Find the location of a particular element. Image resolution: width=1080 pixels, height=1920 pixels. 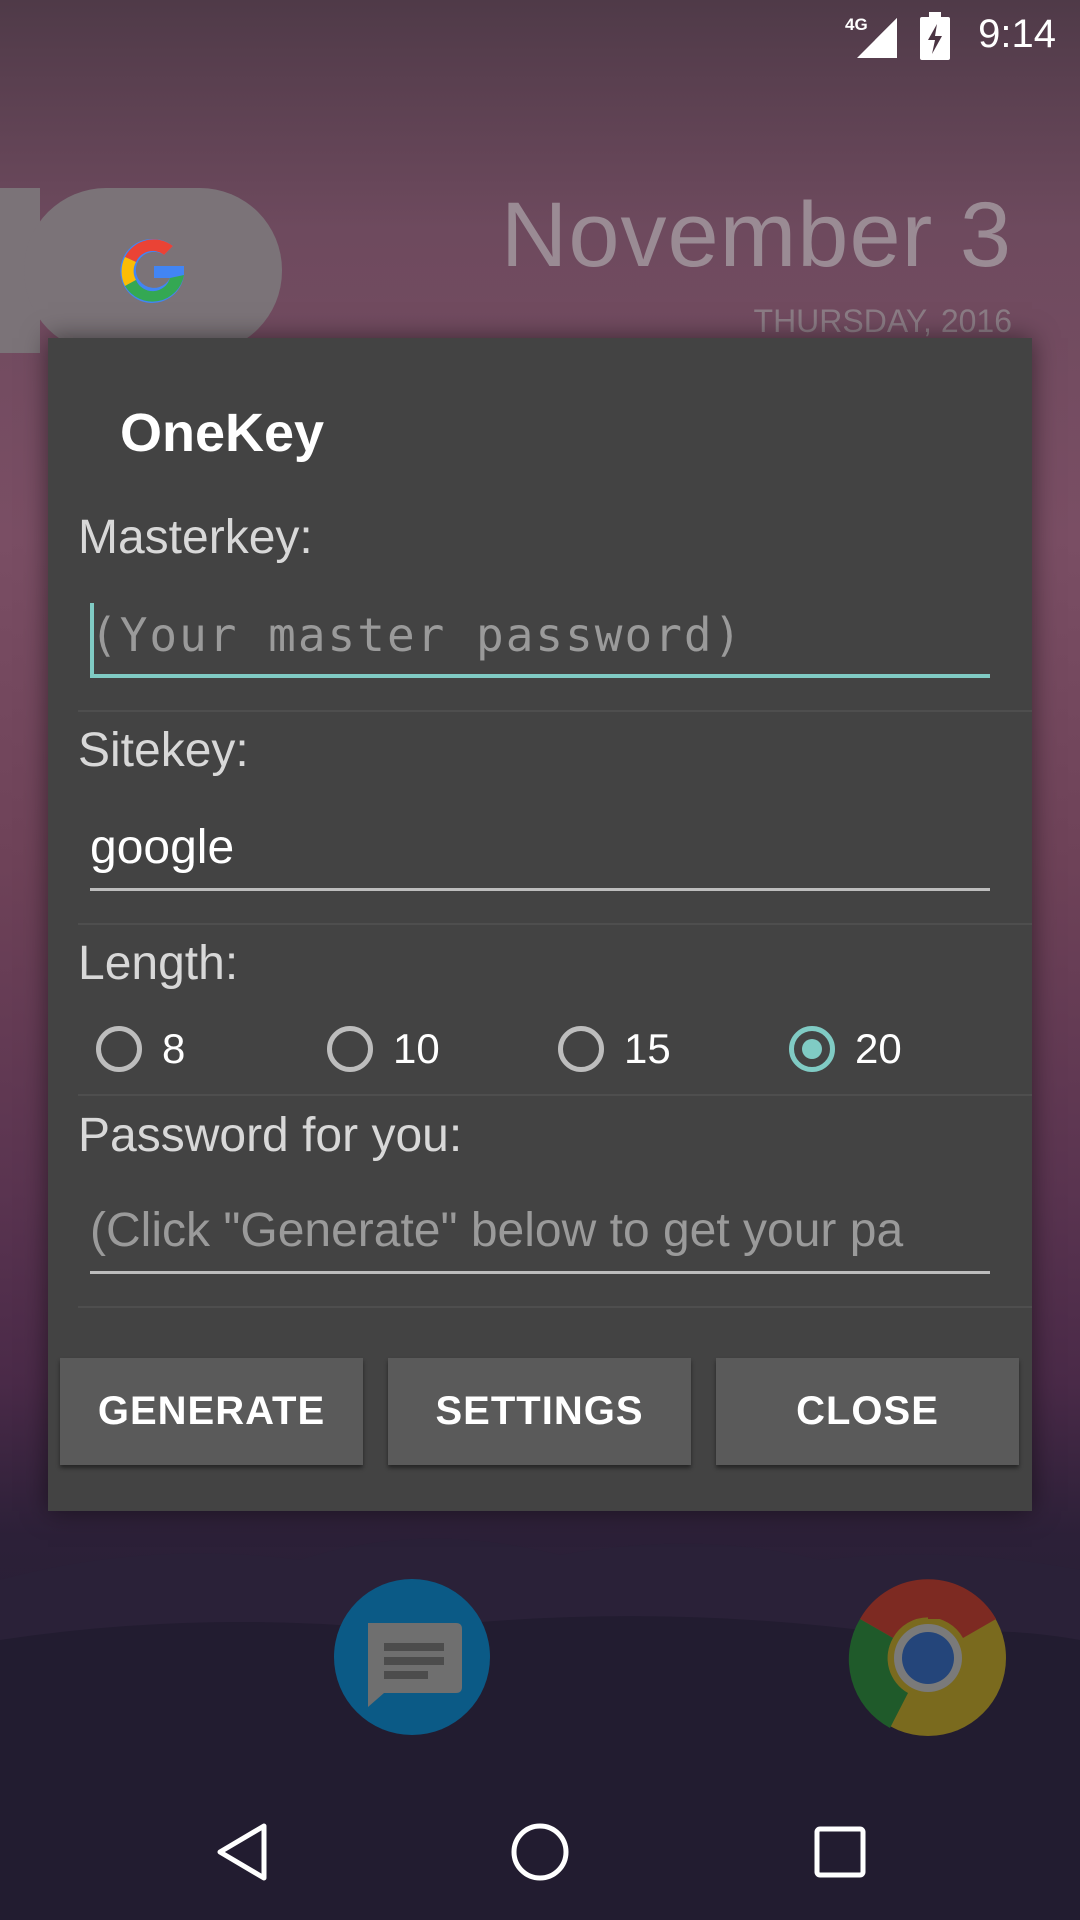

sitekey-label: Sitekey: is located at coordinates (163, 750).